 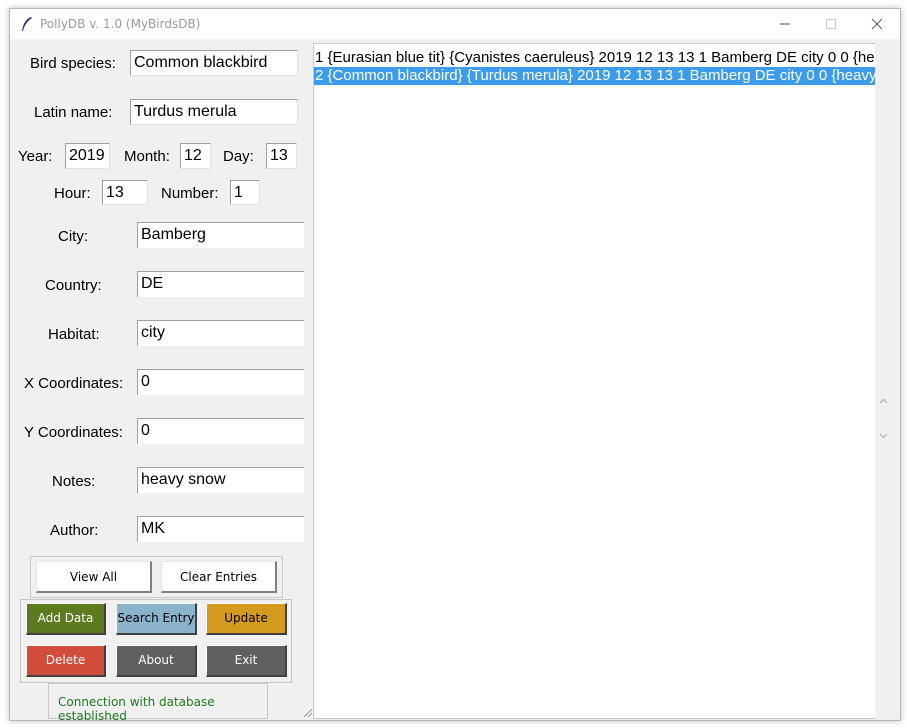 I want to click on maximize-button, so click(x=831, y=24).